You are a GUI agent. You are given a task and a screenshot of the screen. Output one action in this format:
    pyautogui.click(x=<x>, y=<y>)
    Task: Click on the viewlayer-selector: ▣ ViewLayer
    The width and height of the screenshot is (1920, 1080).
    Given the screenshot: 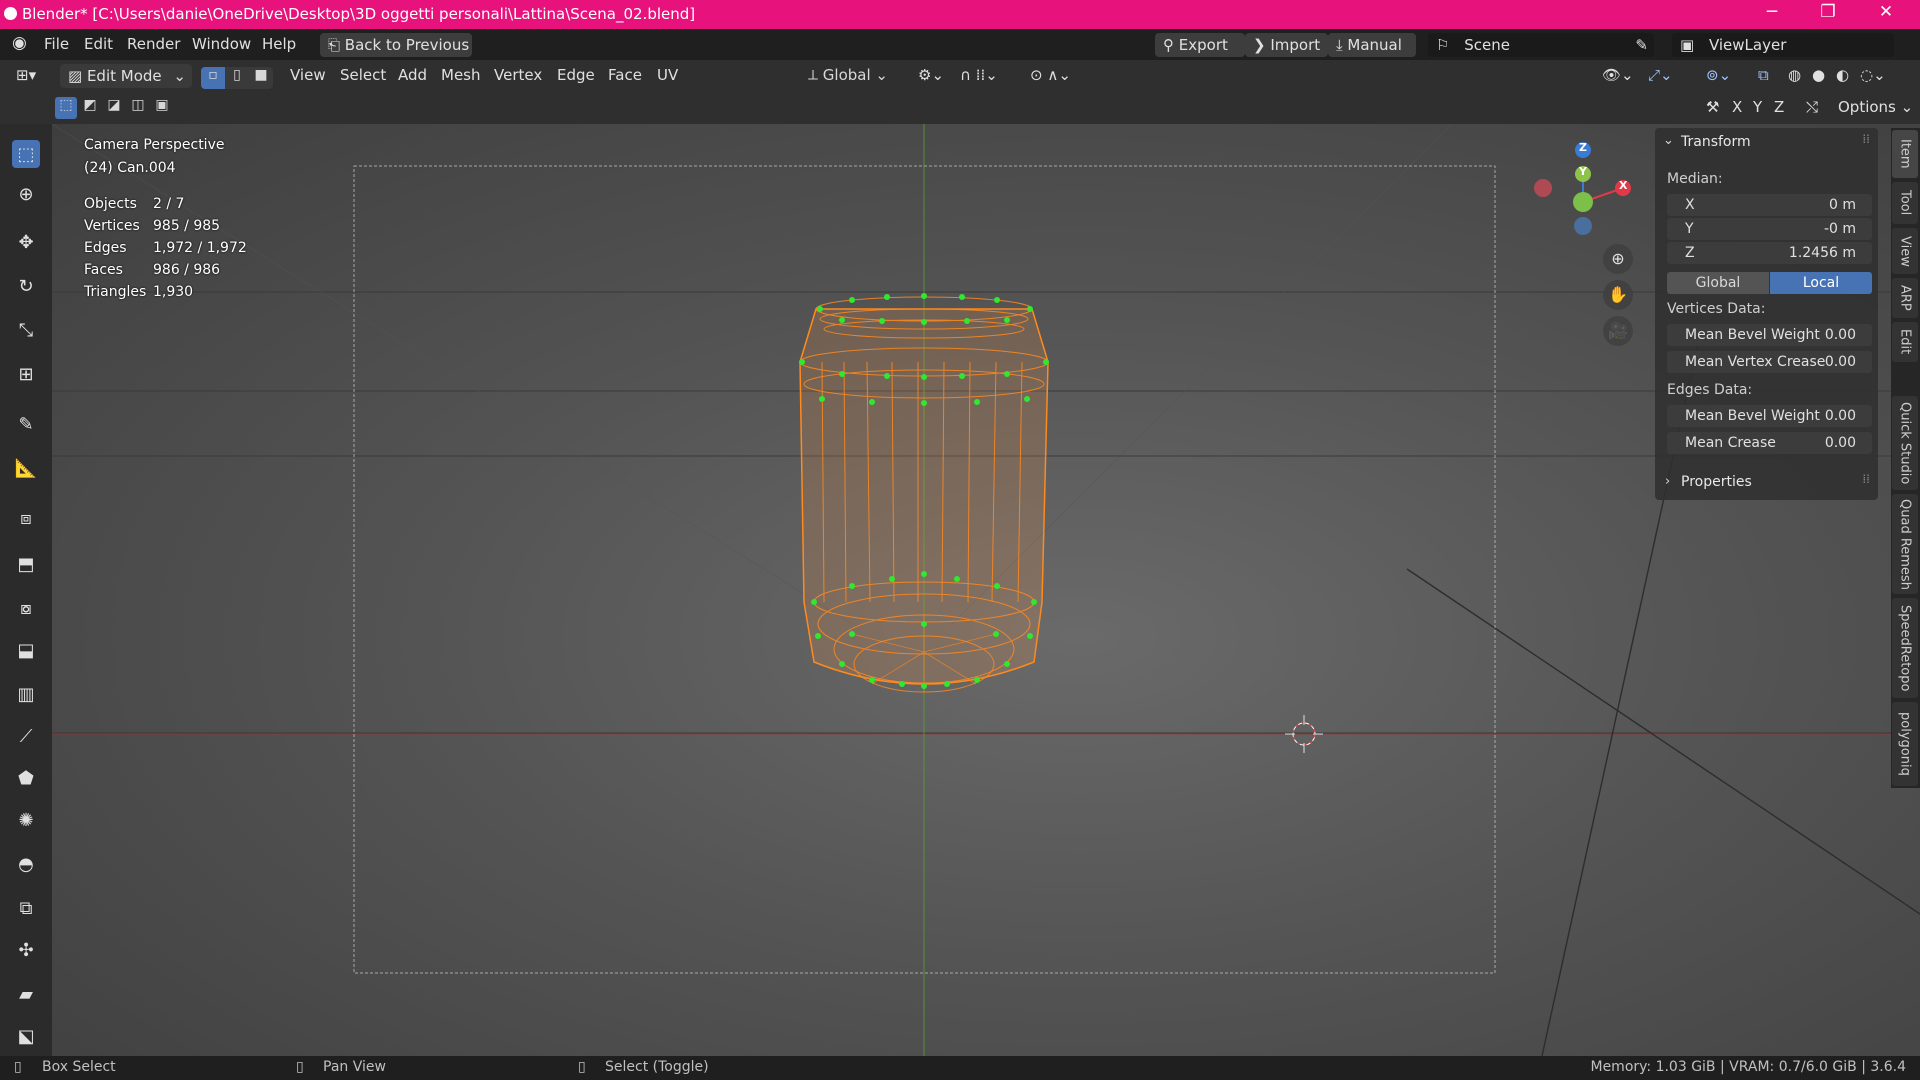 What is the action you would take?
    pyautogui.click(x=1783, y=45)
    